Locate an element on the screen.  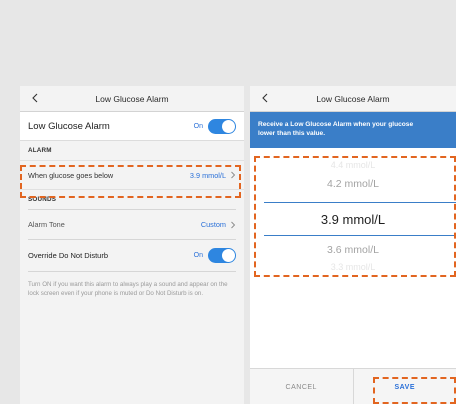
low-glucose-alarm-row: Low Glucose Alarm On is located at coordinates (132, 126).